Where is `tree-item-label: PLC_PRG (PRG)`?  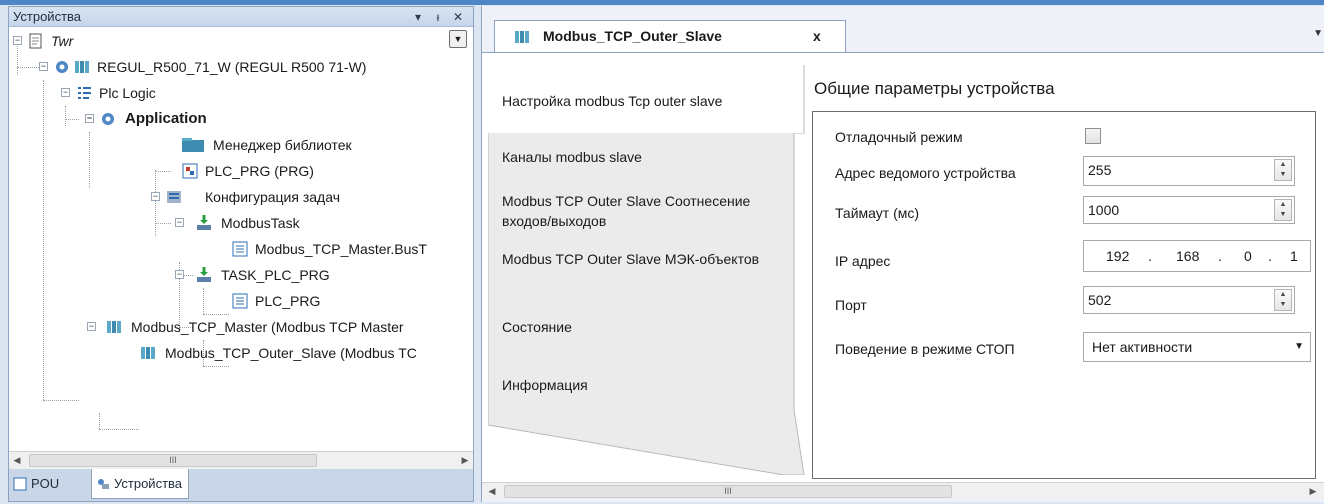
tree-item-label: PLC_PRG (PRG) is located at coordinates (259, 171).